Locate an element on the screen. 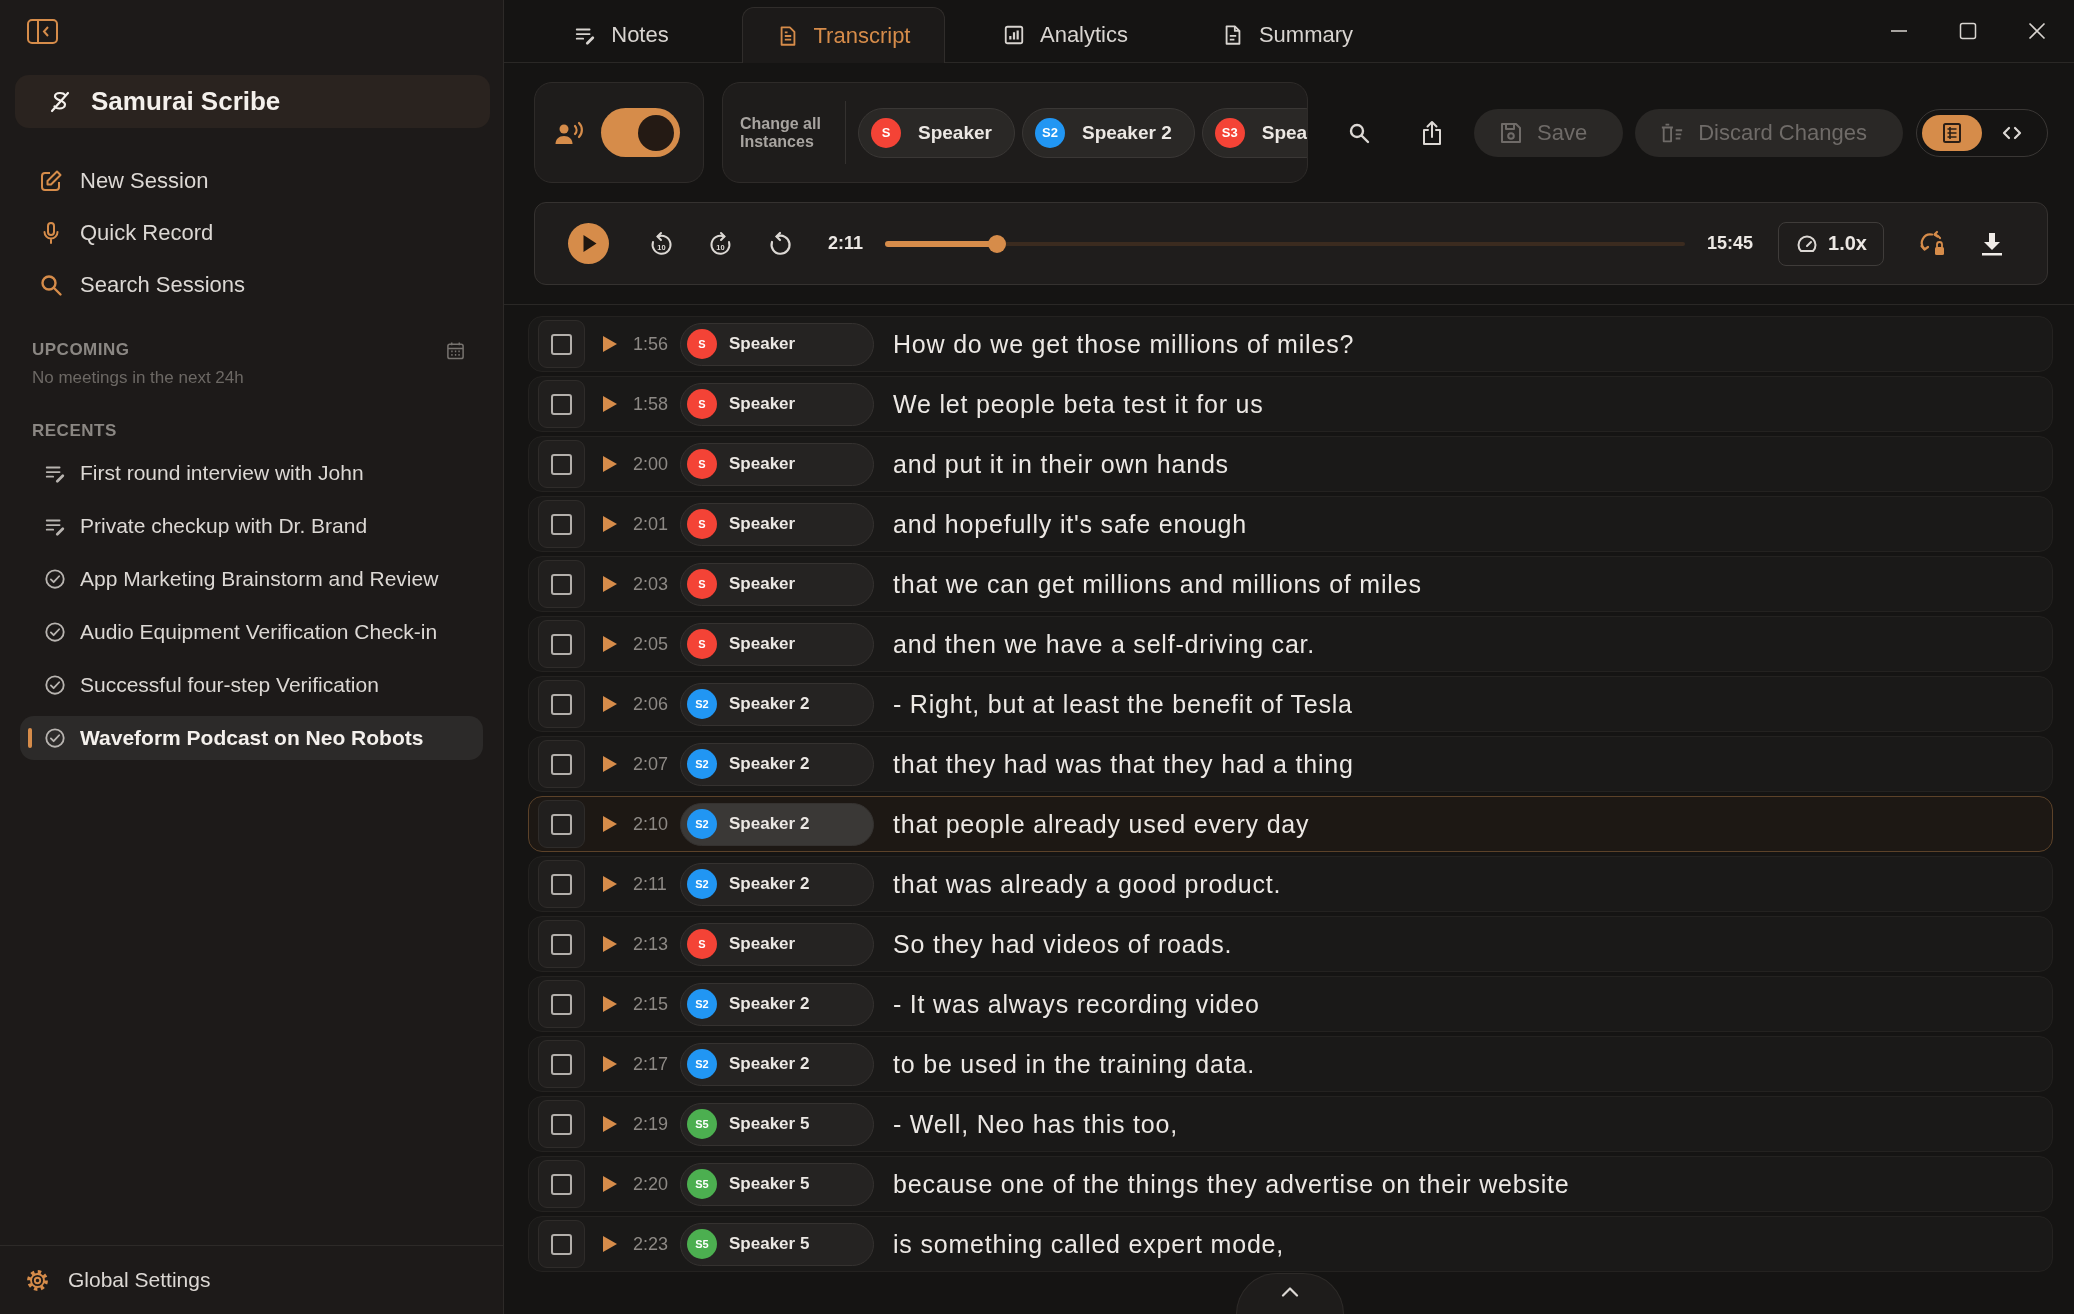 Image resolution: width=2074 pixels, height=1314 pixels. transcript-row: 2:19 S5 Speaker 5 - Well, Neo has this too, is located at coordinates (1290, 1124).